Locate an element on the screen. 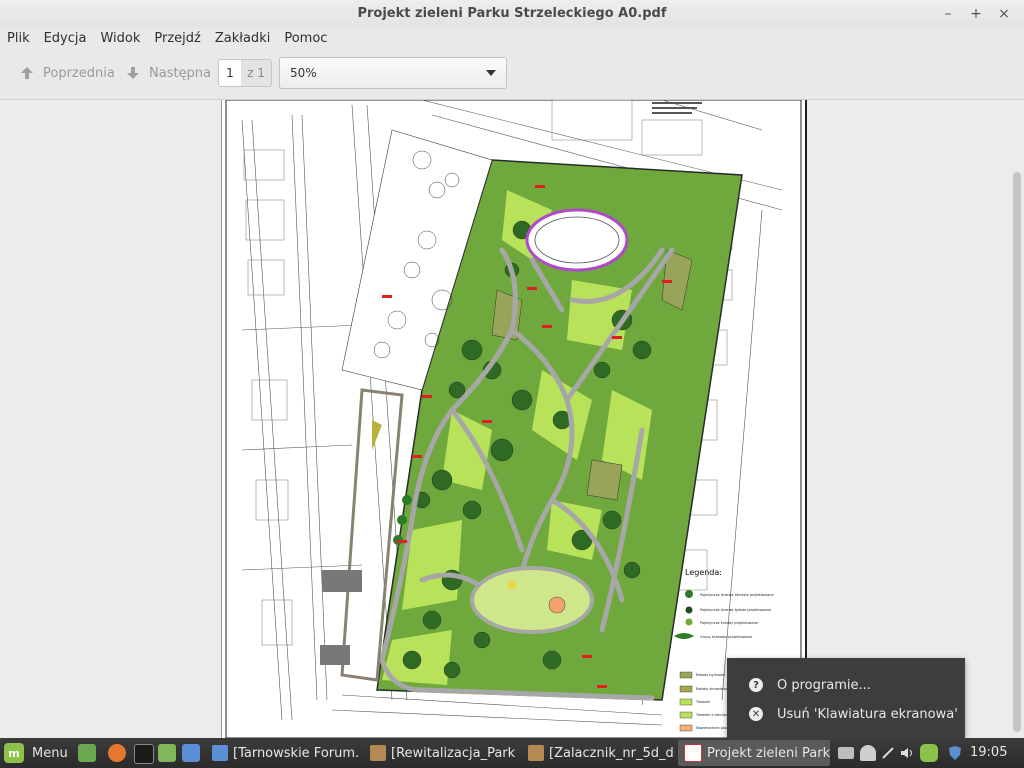 This screenshot has width=1024, height=768. zoom-value: 50% is located at coordinates (303, 73).